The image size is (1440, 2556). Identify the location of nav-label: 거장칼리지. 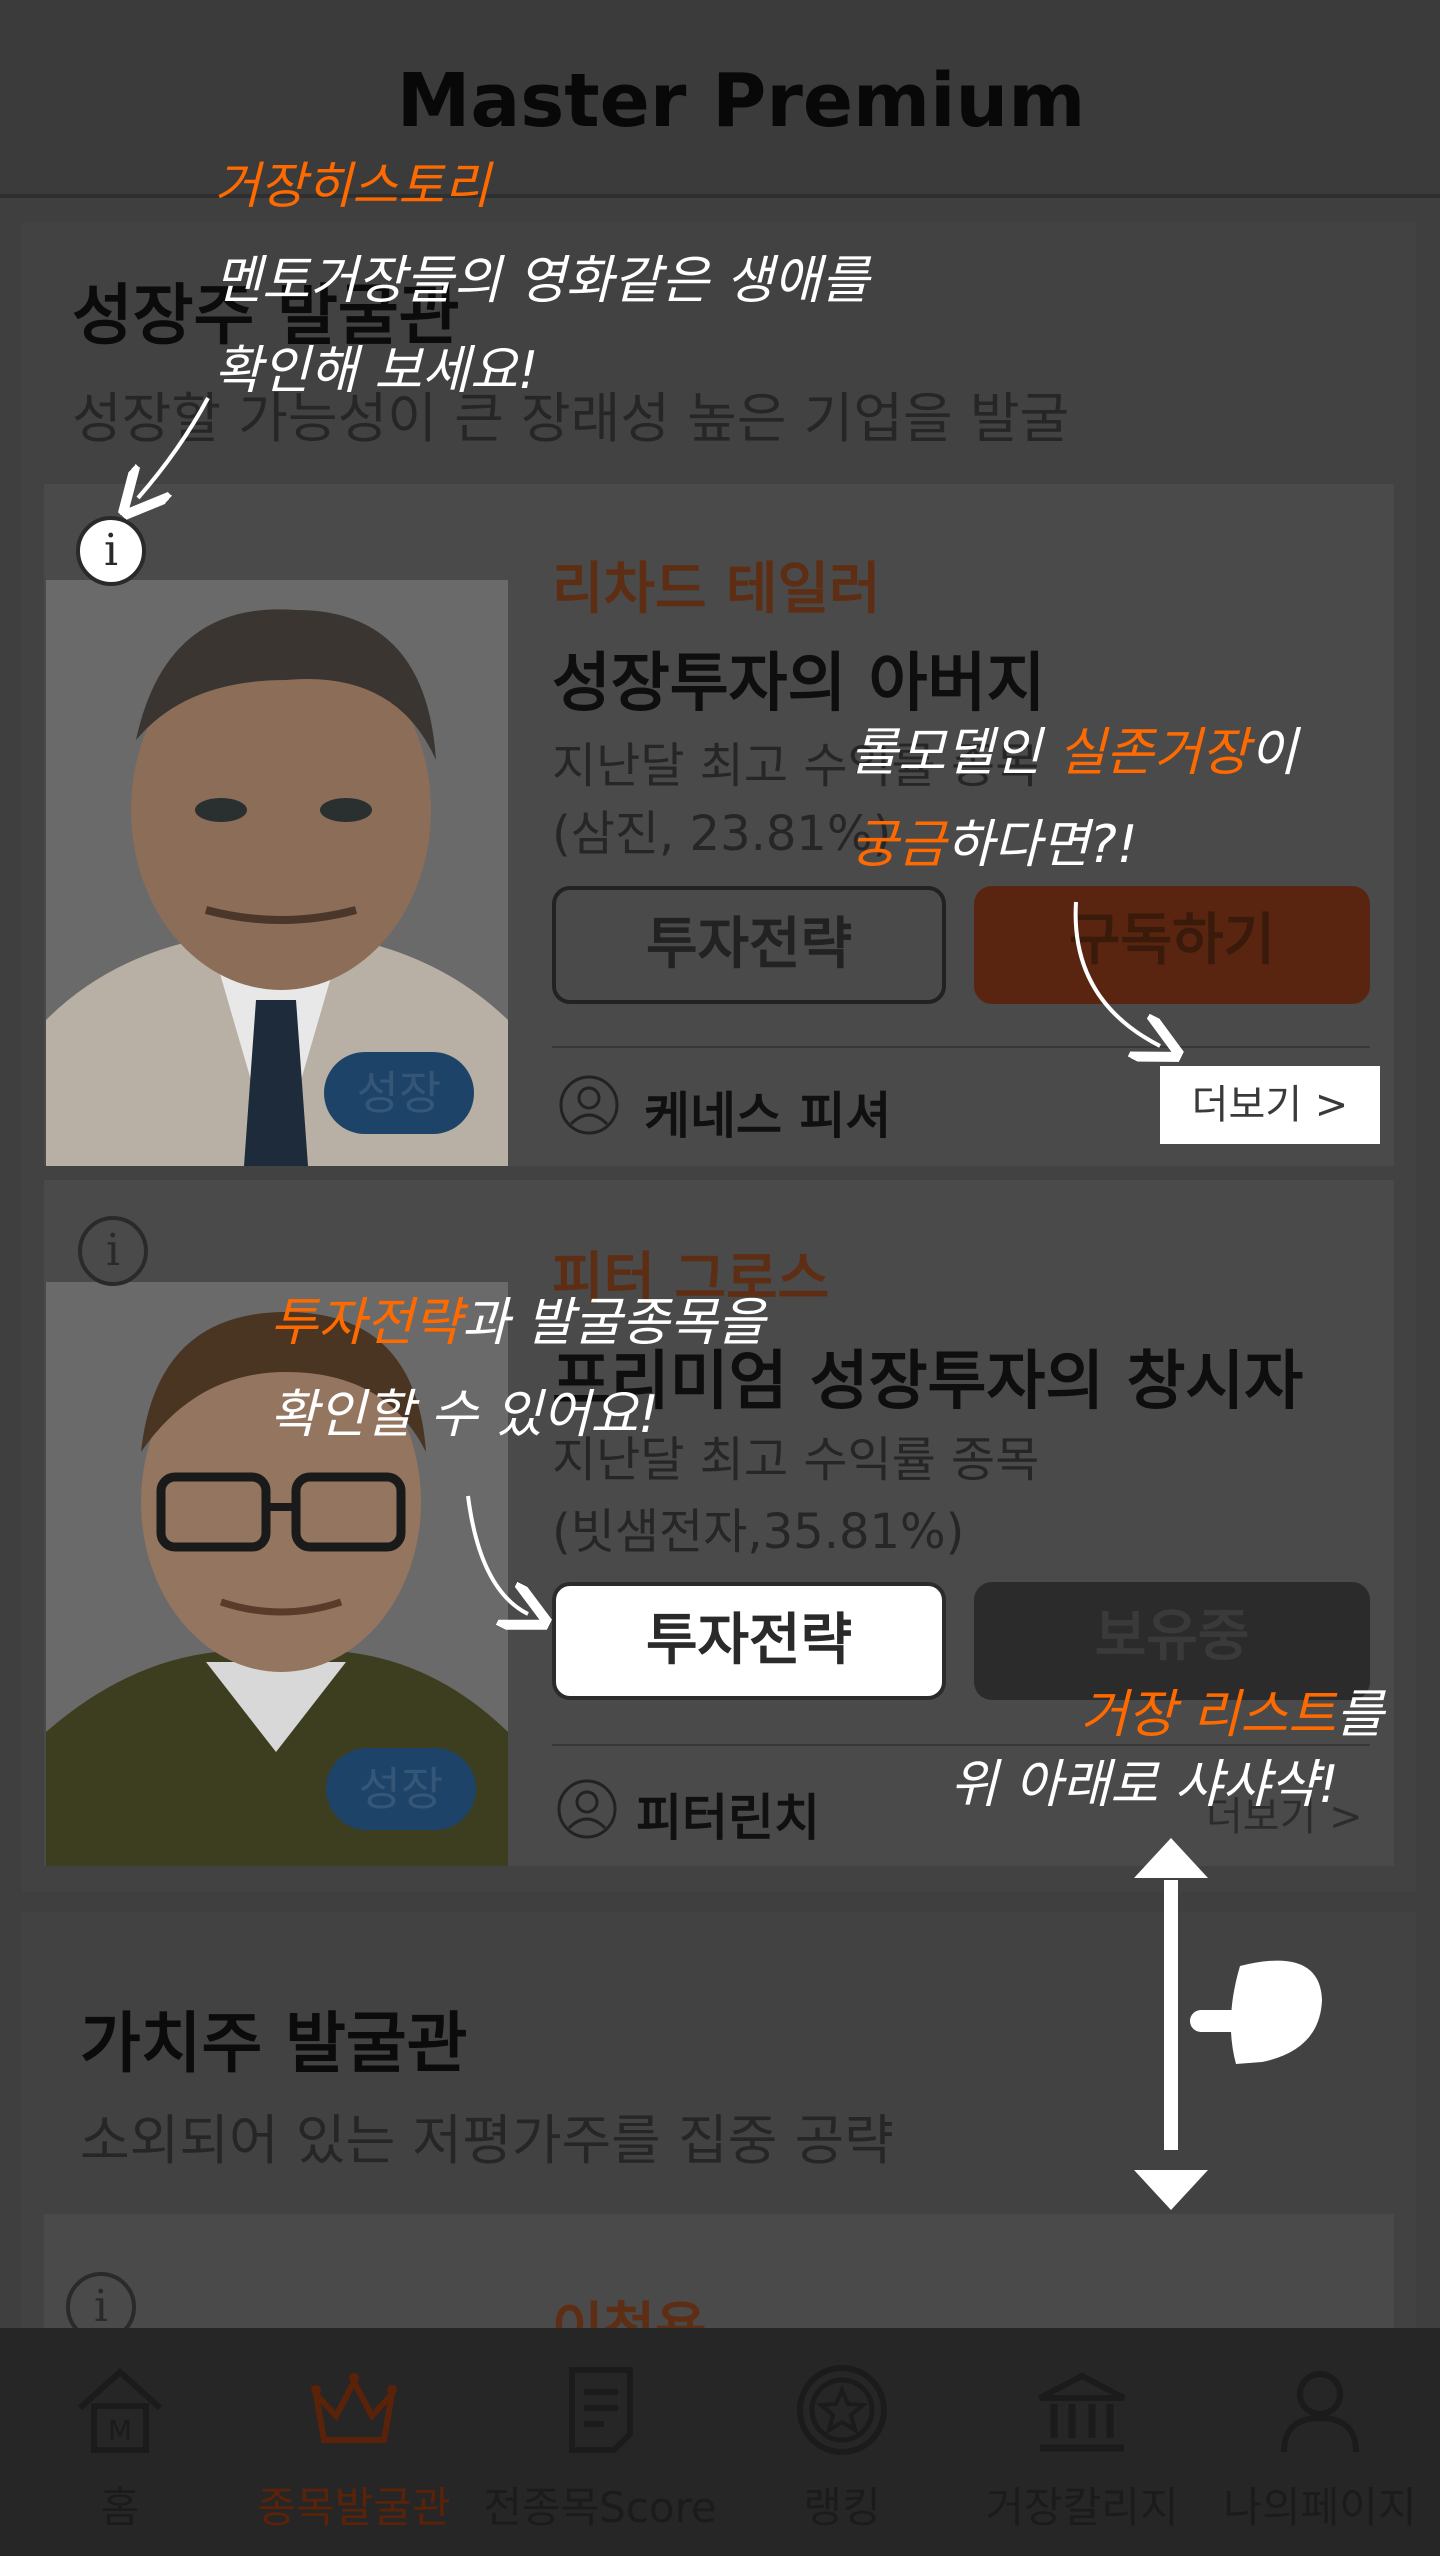
(1082, 2507).